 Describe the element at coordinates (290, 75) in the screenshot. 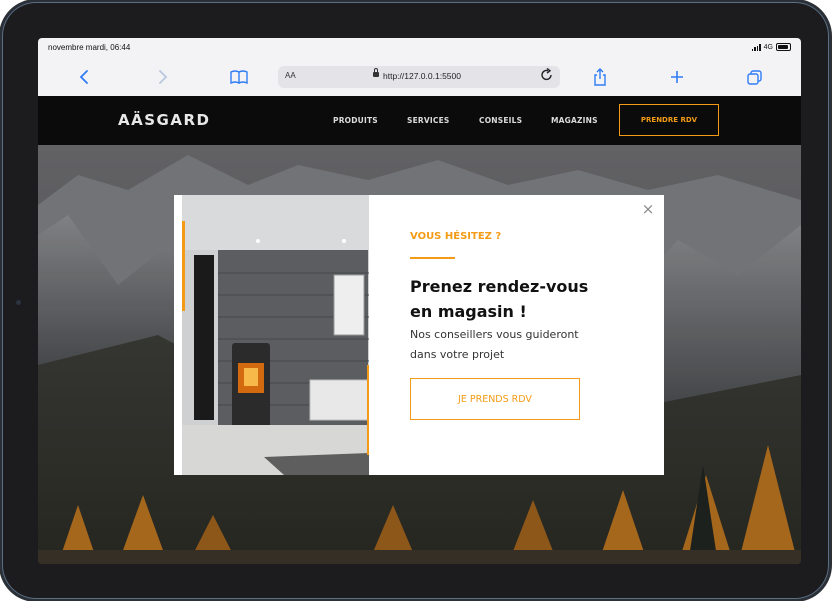

I see `reader-aa-button: AA` at that location.